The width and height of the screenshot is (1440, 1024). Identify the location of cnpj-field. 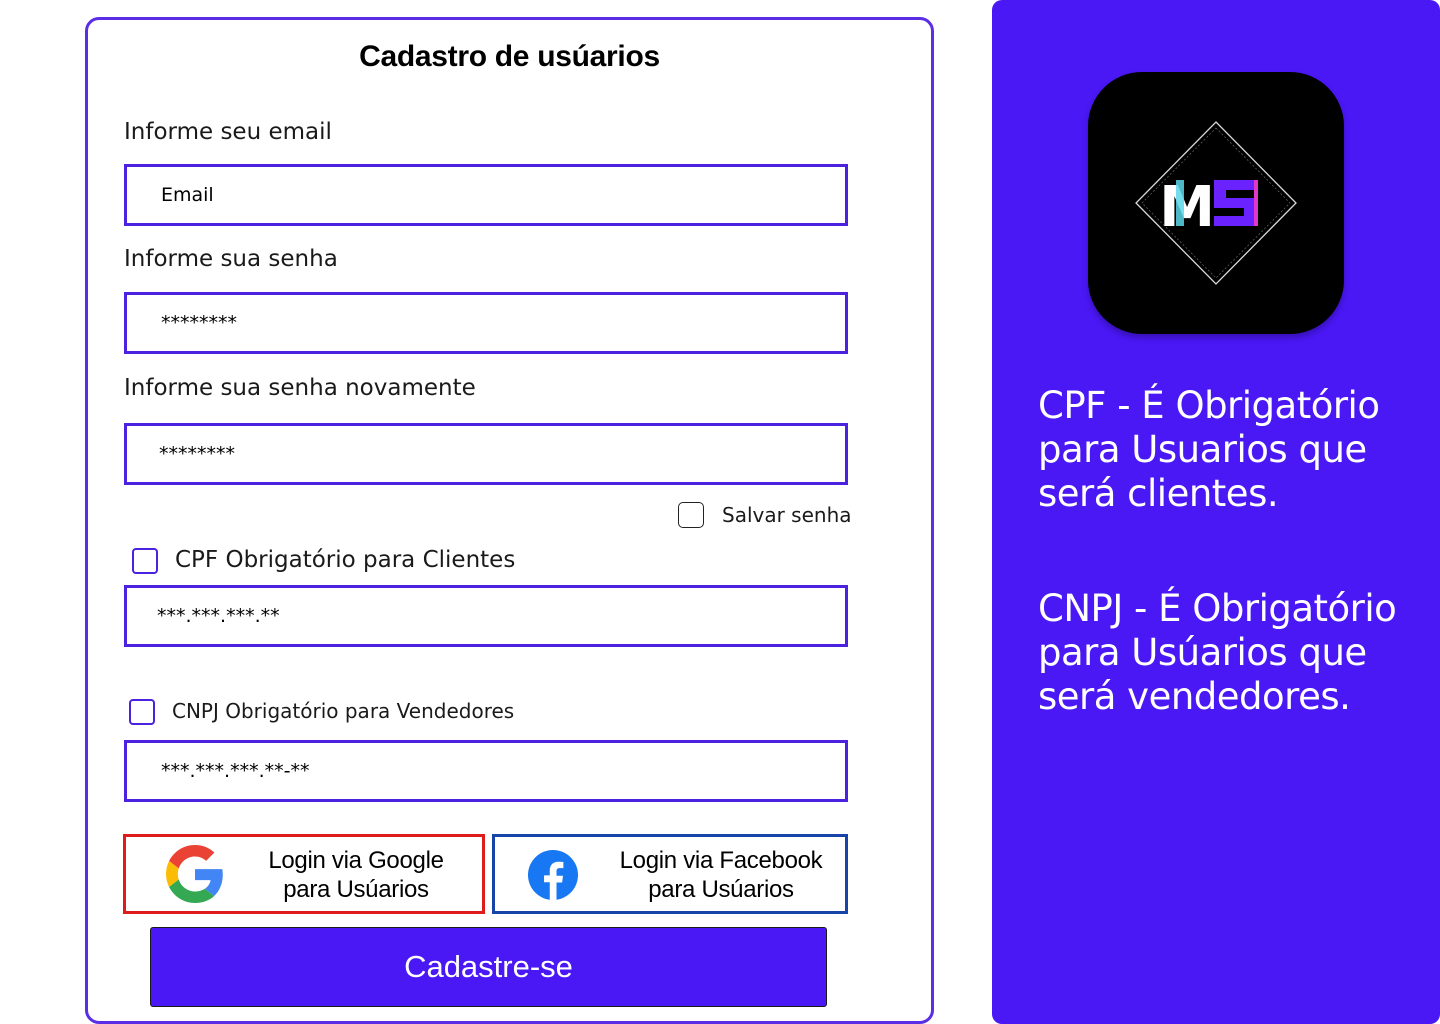
(486, 771).